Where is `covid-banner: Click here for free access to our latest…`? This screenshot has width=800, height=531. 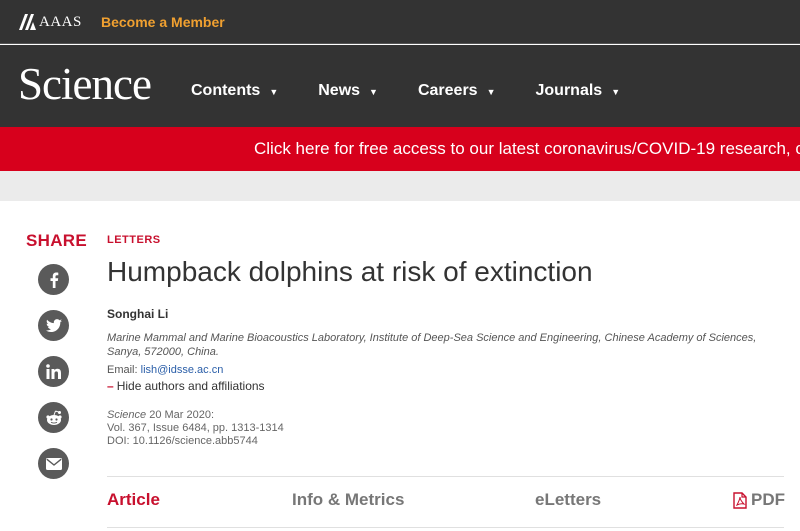
covid-banner: Click here for free access to our latest… is located at coordinates (400, 149).